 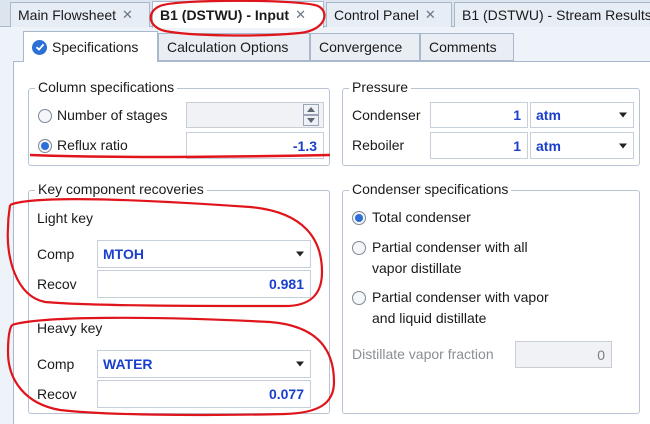 I want to click on tab-convergence: Convergence, so click(x=365, y=47).